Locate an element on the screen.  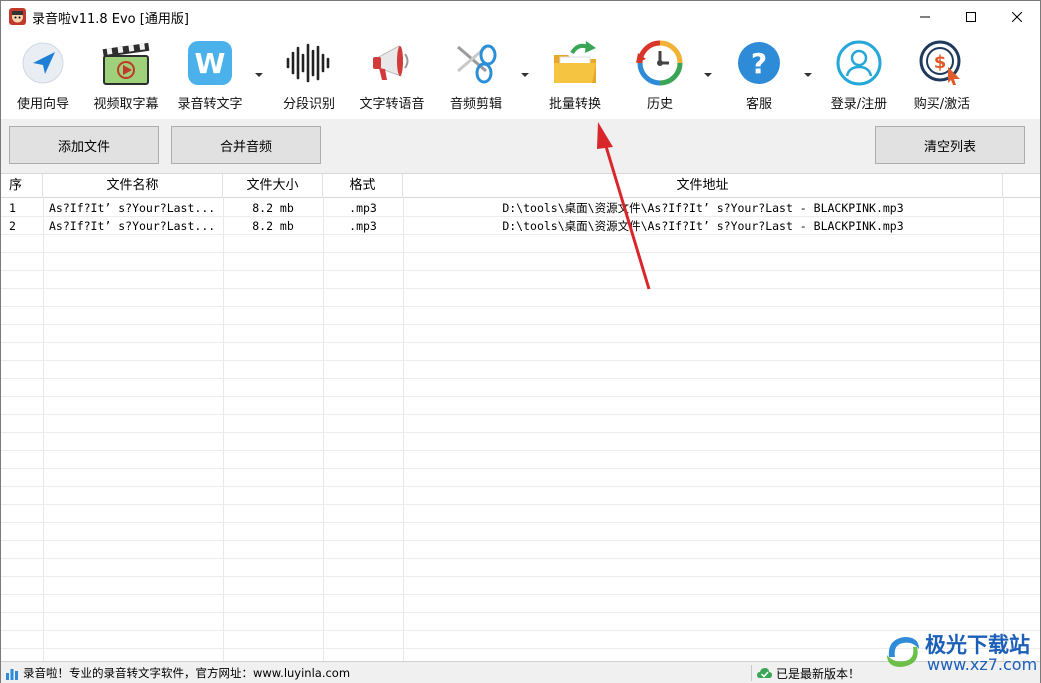
column-header-size: 文件大小 is located at coordinates (273, 186).